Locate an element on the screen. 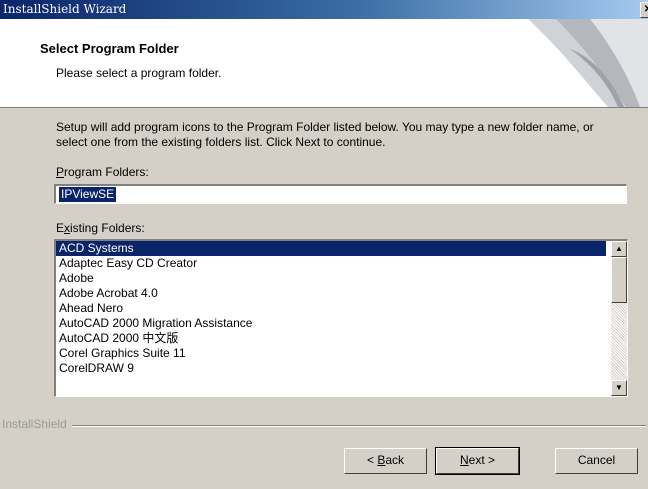 This screenshot has height=489, width=648. arrow-down-icon: ▼ is located at coordinates (619, 387).